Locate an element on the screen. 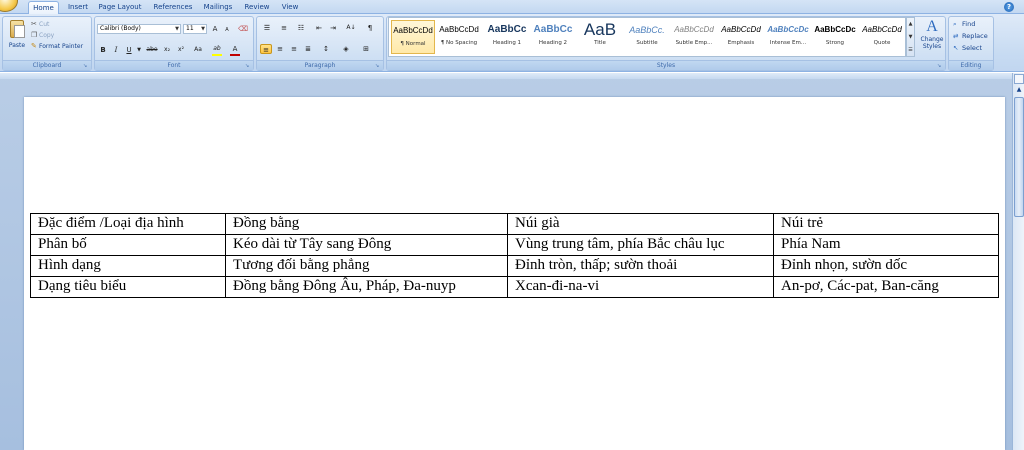  find-button: ⌕ Find is located at coordinates (964, 24).